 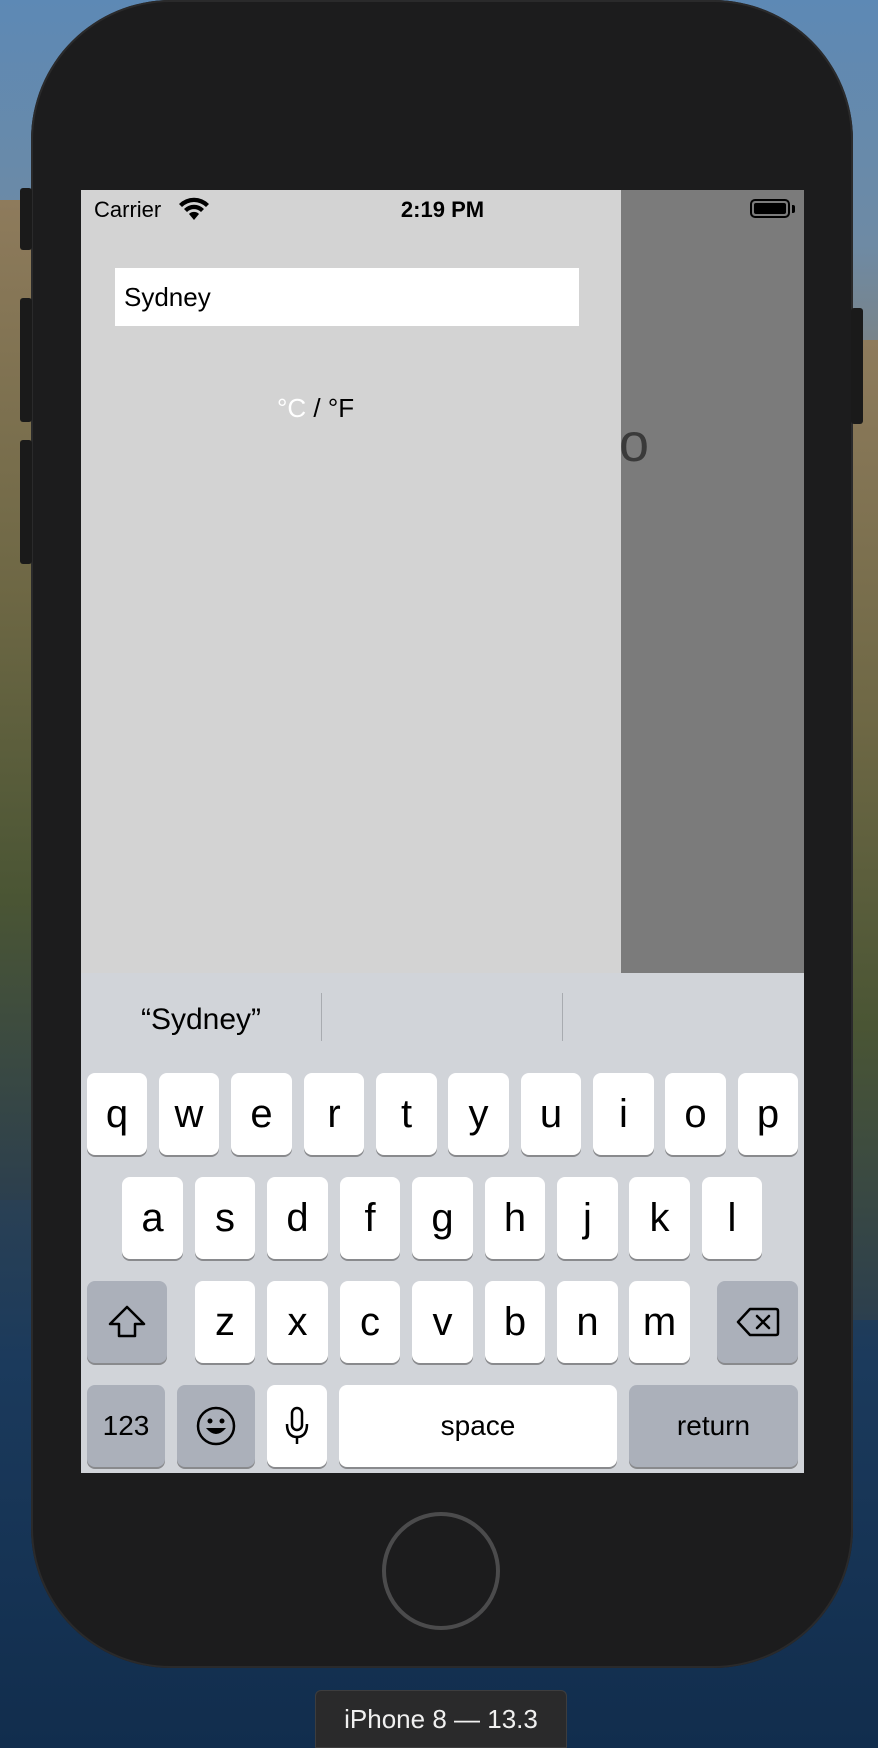 I want to click on key-k: k, so click(x=659, y=1218).